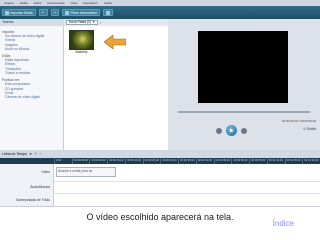  I want to click on video-drop-zone: Arraste a mídia para cá, so click(86, 172).